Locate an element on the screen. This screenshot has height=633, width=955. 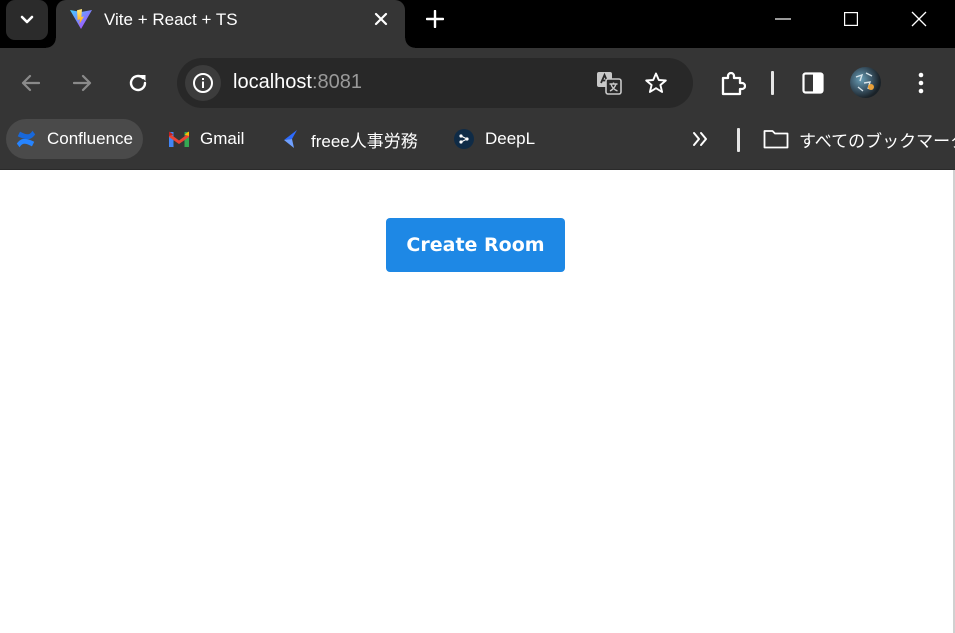
freee-icon is located at coordinates (290, 139).